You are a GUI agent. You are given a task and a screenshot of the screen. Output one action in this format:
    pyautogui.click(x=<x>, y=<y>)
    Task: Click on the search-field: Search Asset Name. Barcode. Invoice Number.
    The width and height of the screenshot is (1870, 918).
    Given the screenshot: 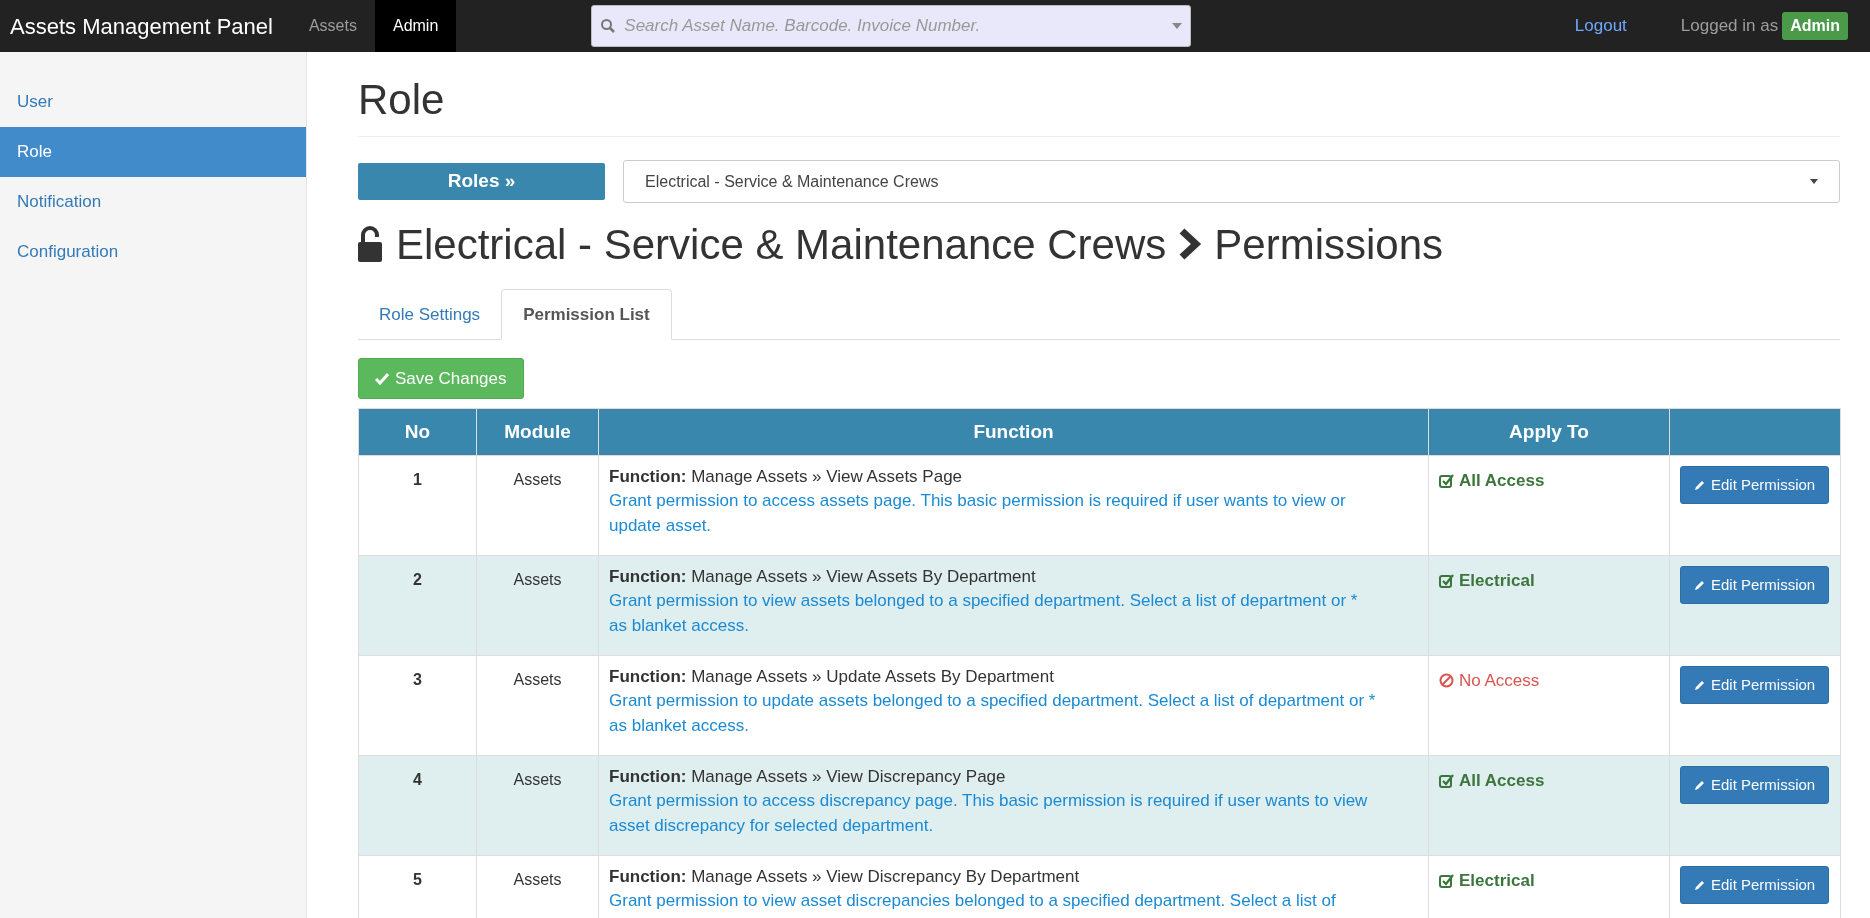 What is the action you would take?
    pyautogui.click(x=891, y=26)
    